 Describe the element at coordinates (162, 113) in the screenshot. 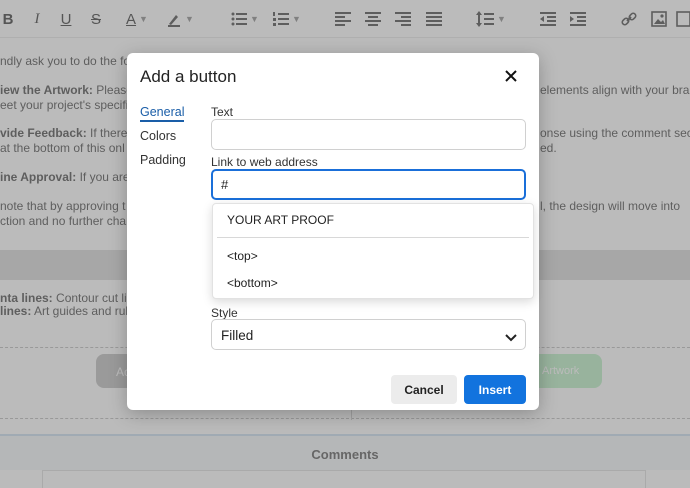

I see `tab-general: General` at that location.